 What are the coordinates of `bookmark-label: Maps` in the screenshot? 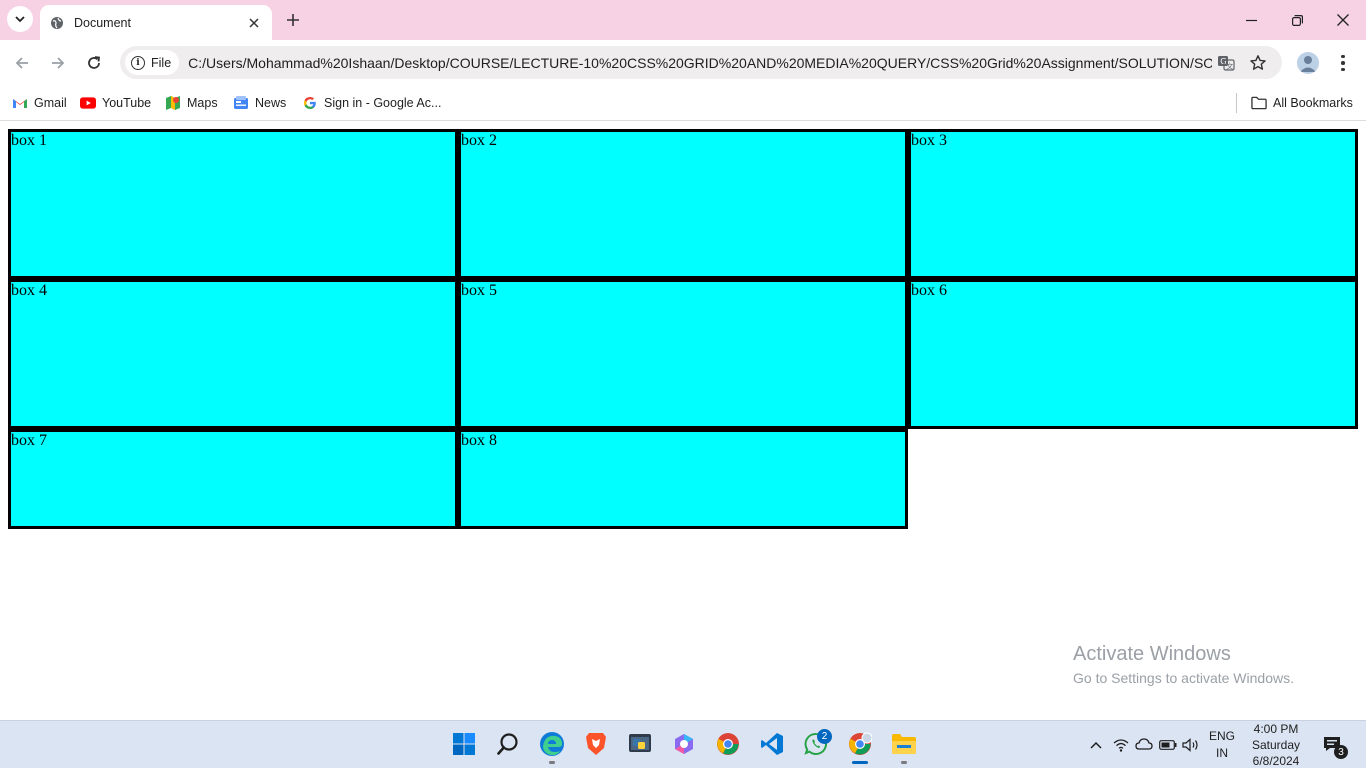 It's located at (202, 103).